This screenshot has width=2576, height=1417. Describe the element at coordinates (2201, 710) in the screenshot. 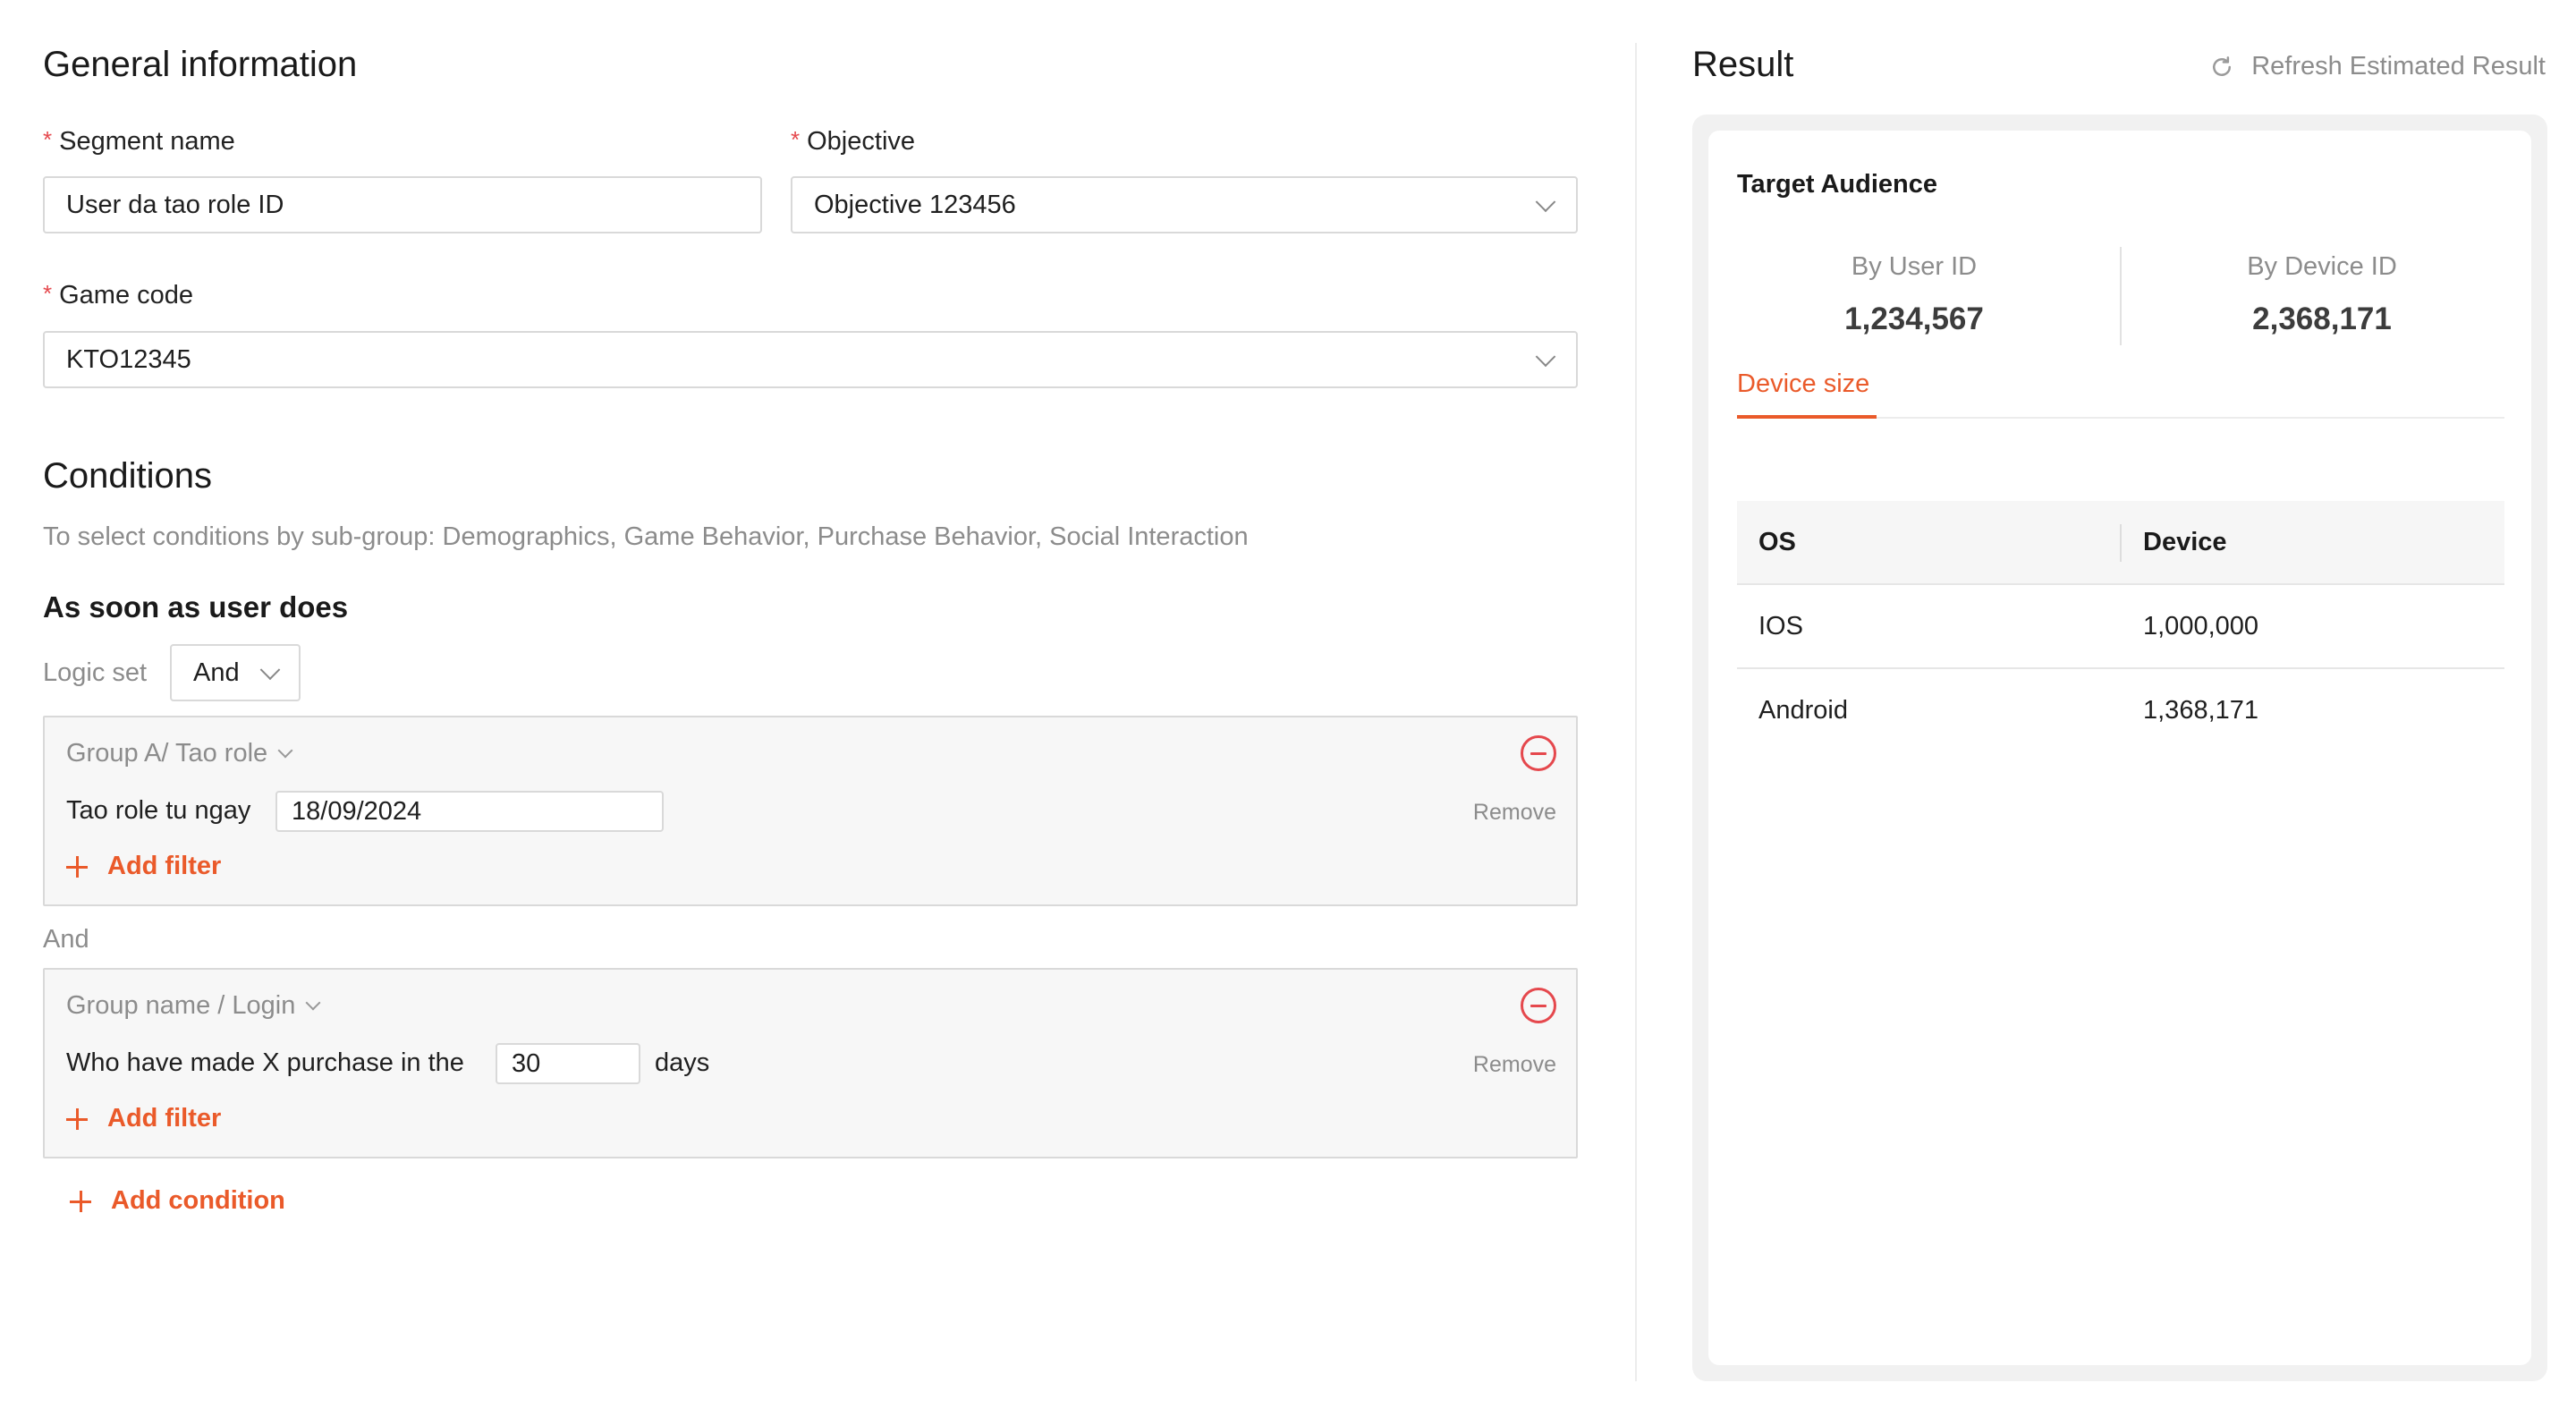

I see `table-cell-device: 1,368,171` at that location.